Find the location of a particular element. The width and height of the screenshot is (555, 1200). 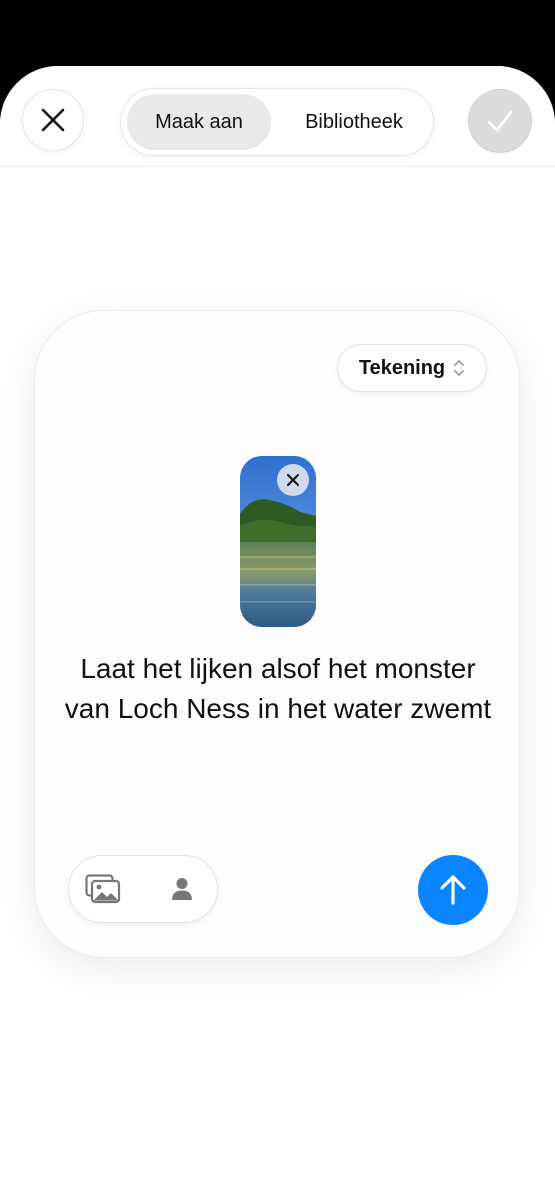

submit-button is located at coordinates (453, 890).